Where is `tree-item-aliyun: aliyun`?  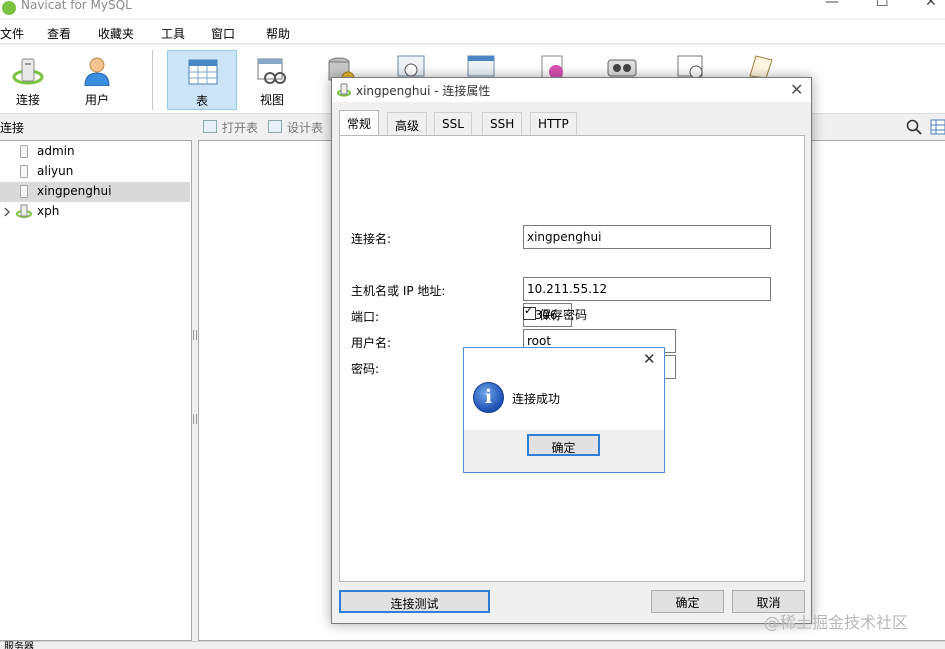
tree-item-aliyun: aliyun is located at coordinates (95, 172).